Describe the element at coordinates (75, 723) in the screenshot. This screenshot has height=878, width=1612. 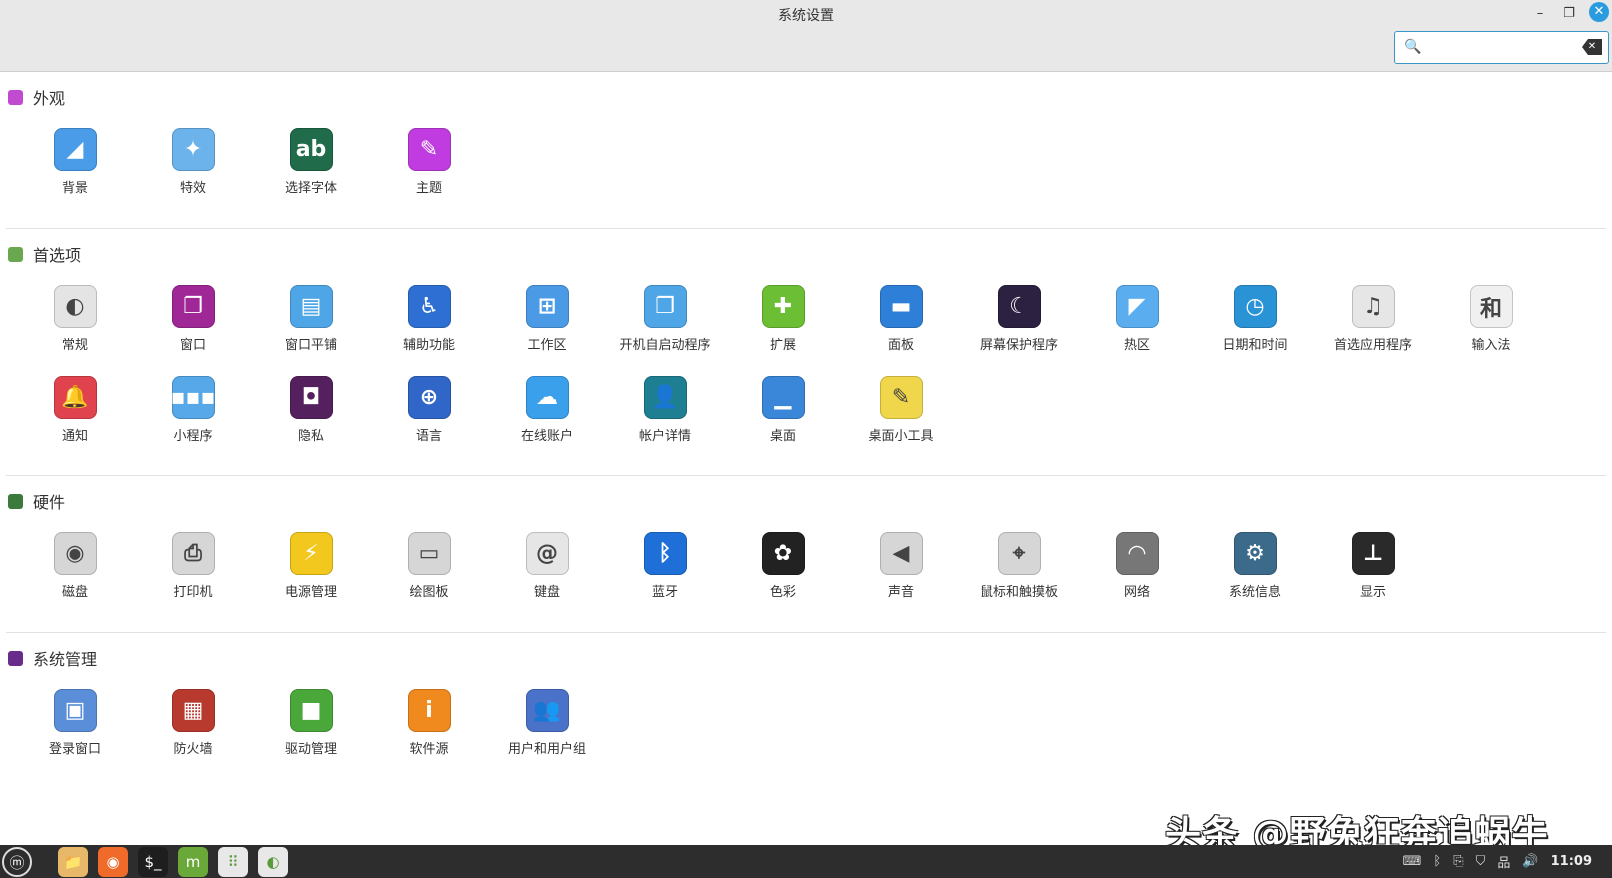
I see `settings-item: ▣ 登录窗口` at that location.